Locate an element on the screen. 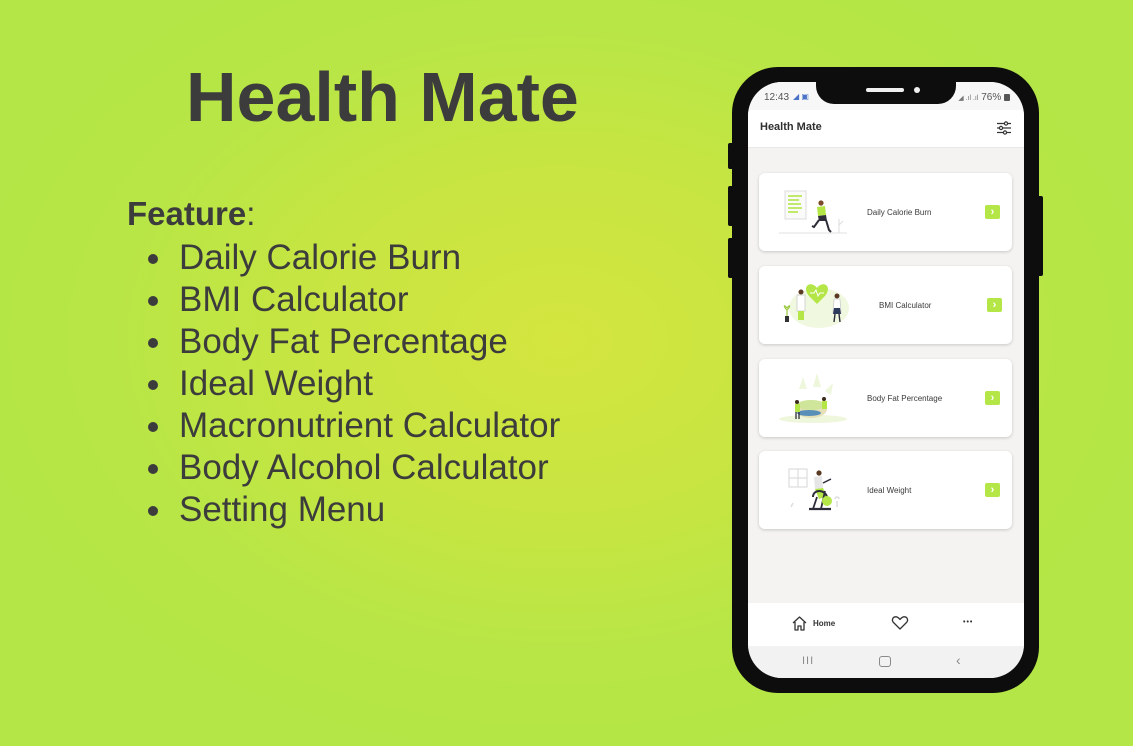  feature-item: Ideal Weight is located at coordinates (353, 384).